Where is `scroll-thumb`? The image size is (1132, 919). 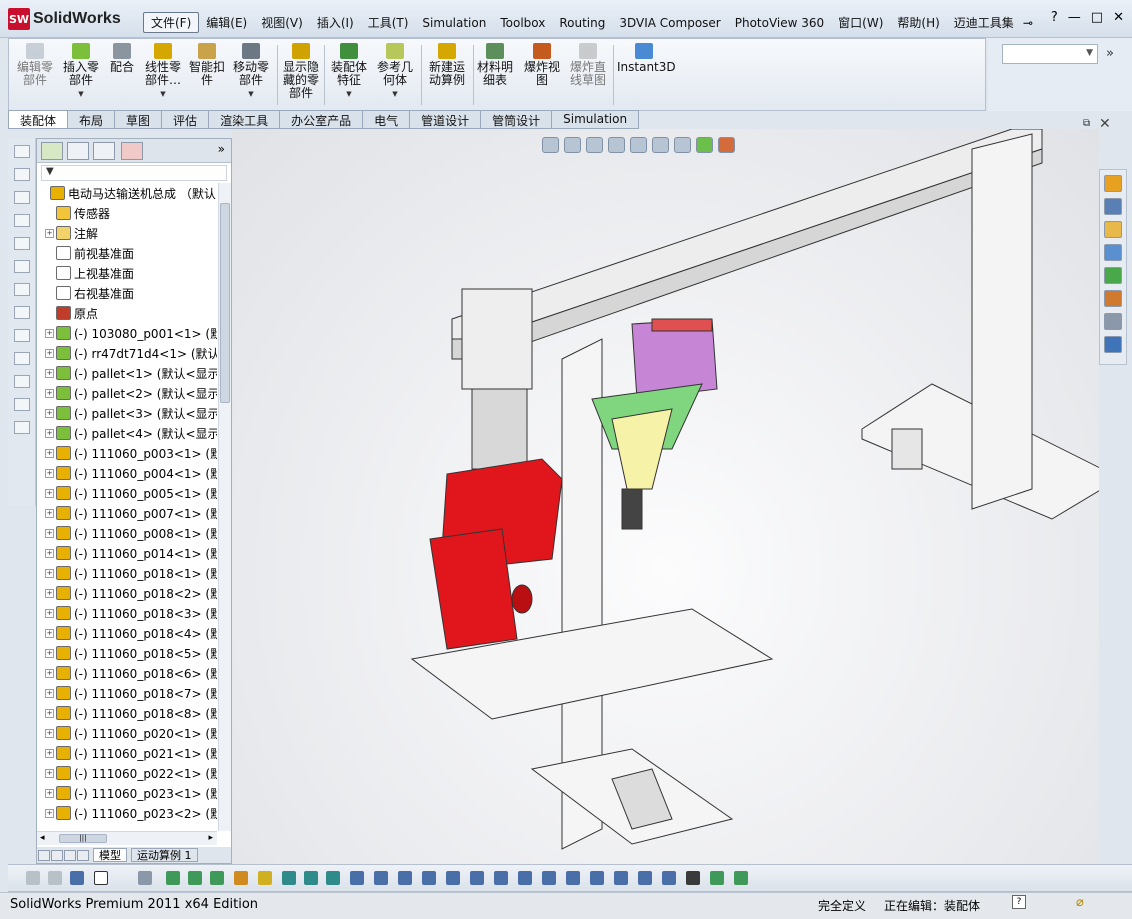
scroll-thumb is located at coordinates (225, 303).